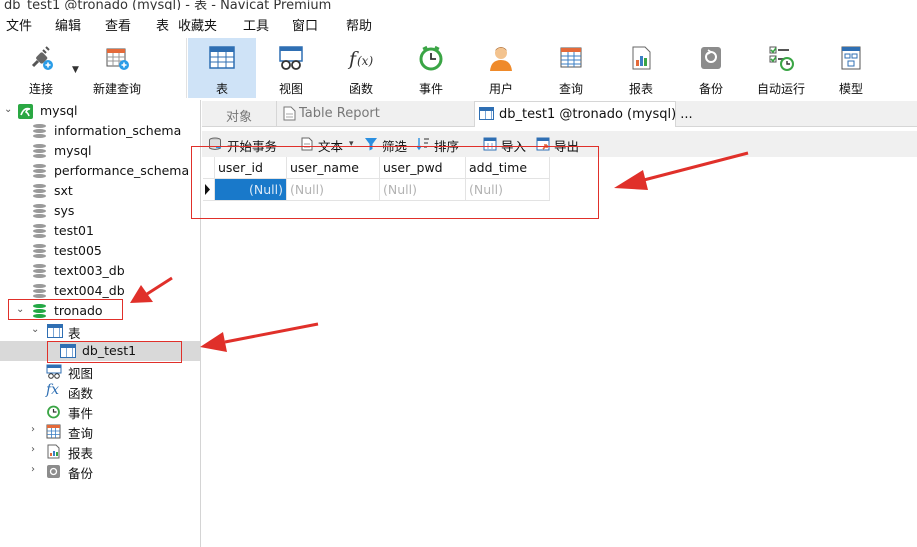 The width and height of the screenshot is (917, 547). I want to click on annotation-arrow-grid, so click(681, 170).